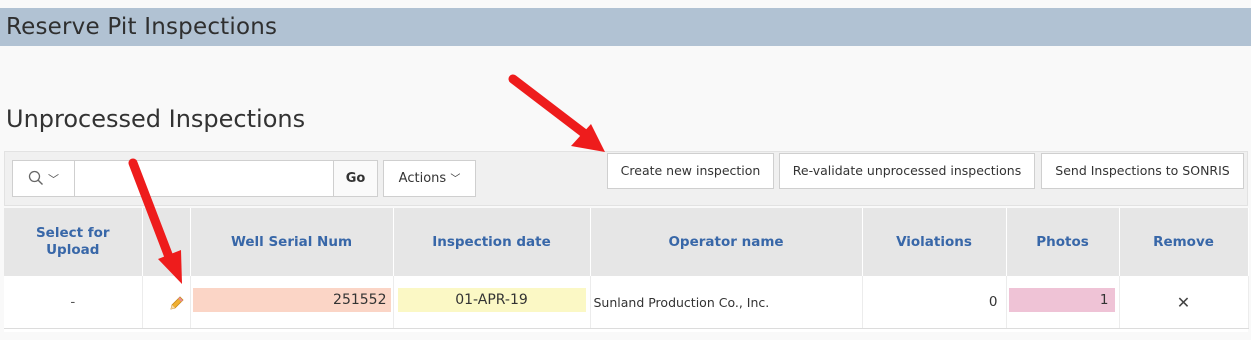 The image size is (1251, 340). I want to click on pencil-icon, so click(177, 303).